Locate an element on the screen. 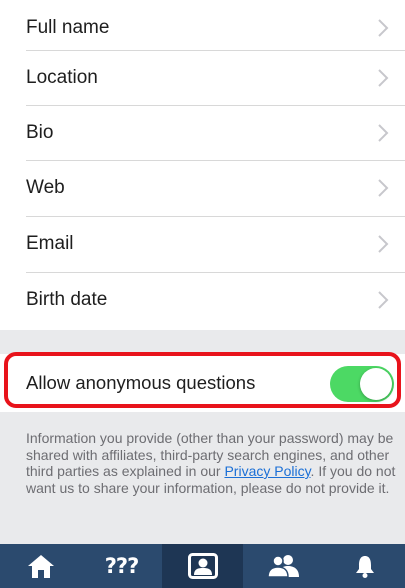  row-label: Location is located at coordinates (62, 77).